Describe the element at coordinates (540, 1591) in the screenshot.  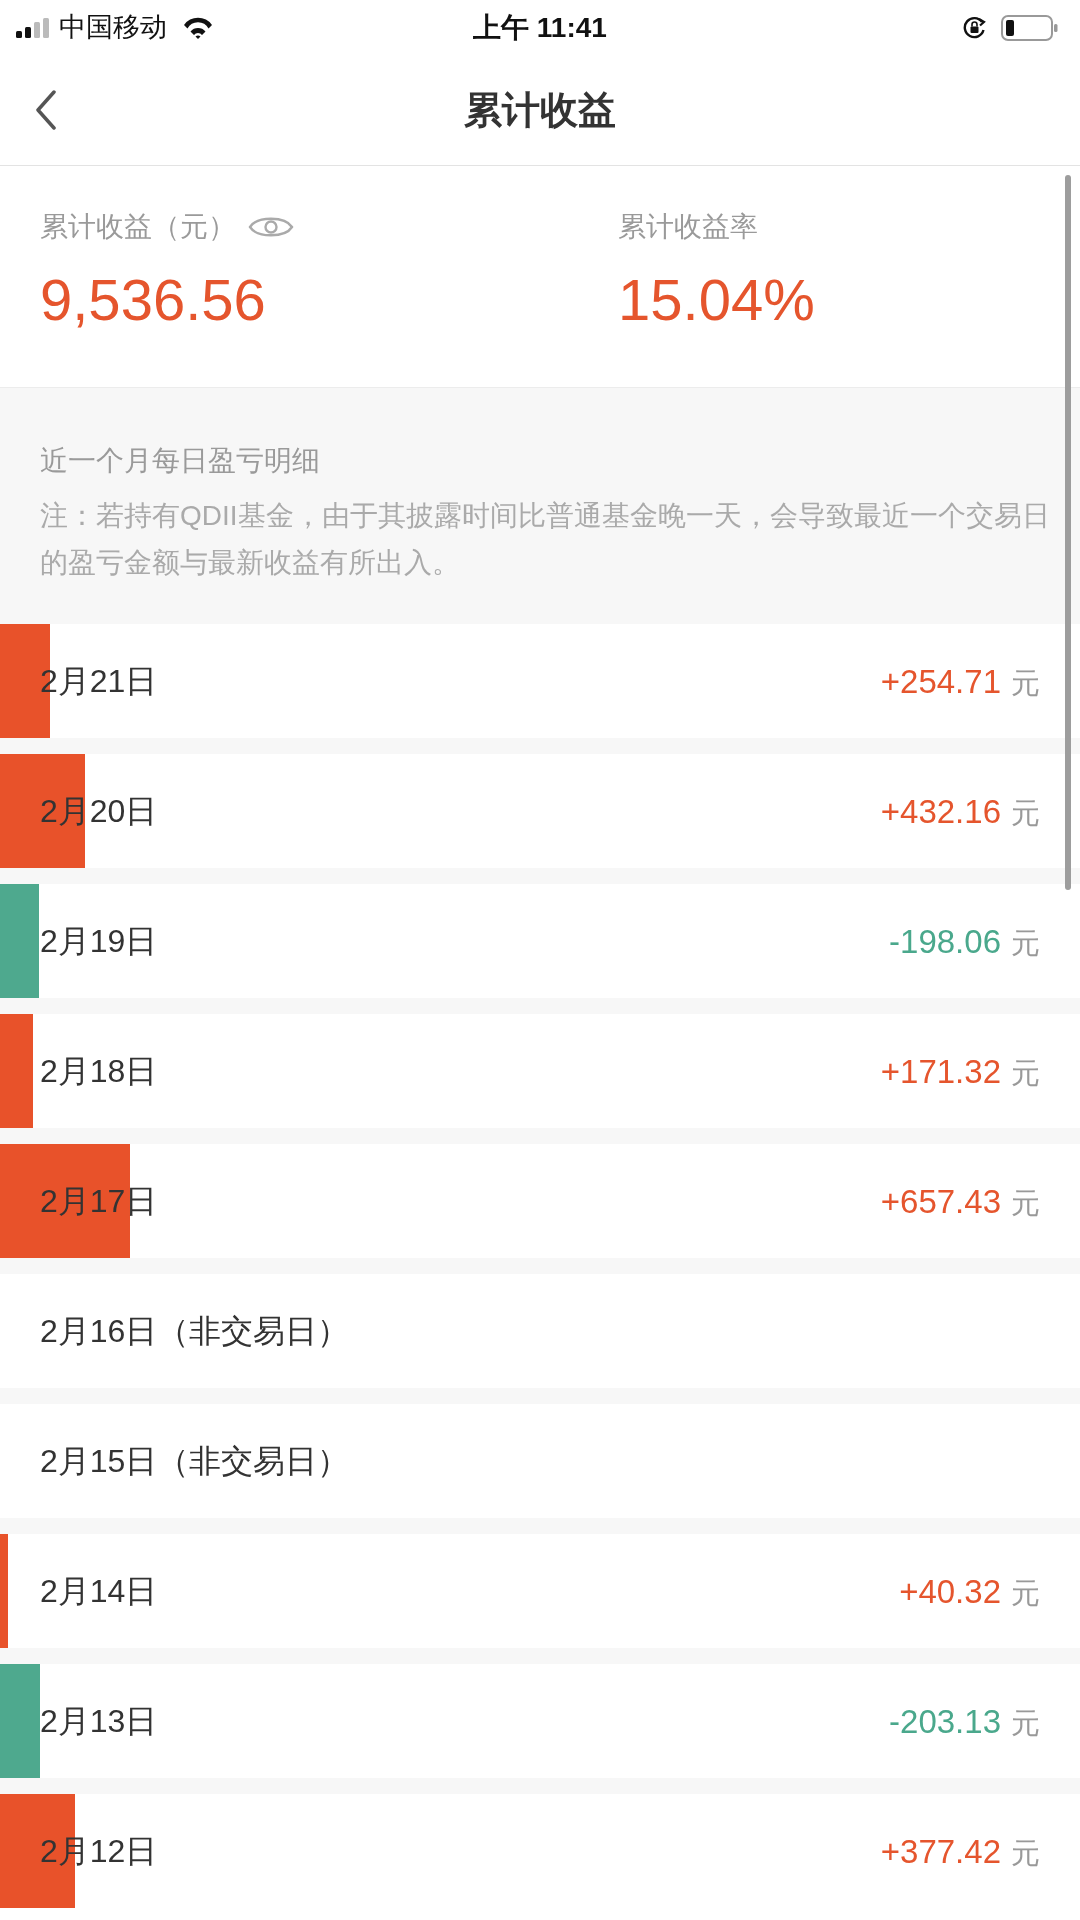
I see `list-row: 2月14日 +40.32 元` at that location.